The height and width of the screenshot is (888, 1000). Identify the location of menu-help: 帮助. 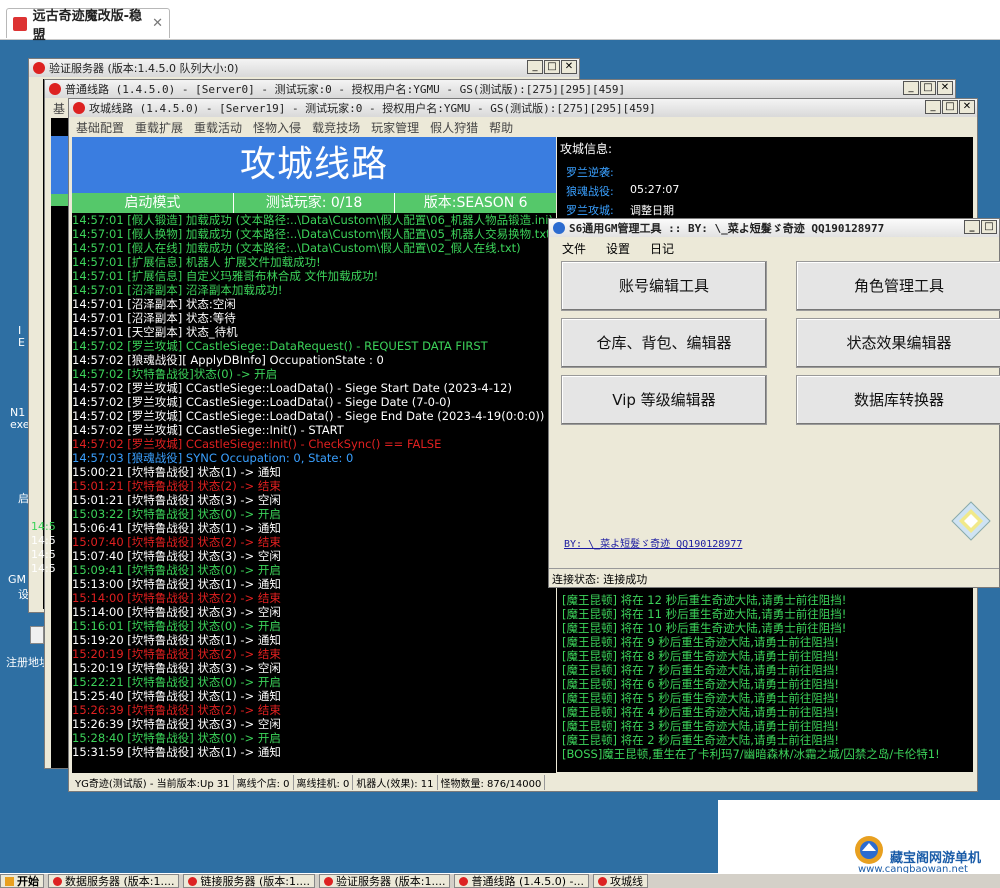
(501, 127).